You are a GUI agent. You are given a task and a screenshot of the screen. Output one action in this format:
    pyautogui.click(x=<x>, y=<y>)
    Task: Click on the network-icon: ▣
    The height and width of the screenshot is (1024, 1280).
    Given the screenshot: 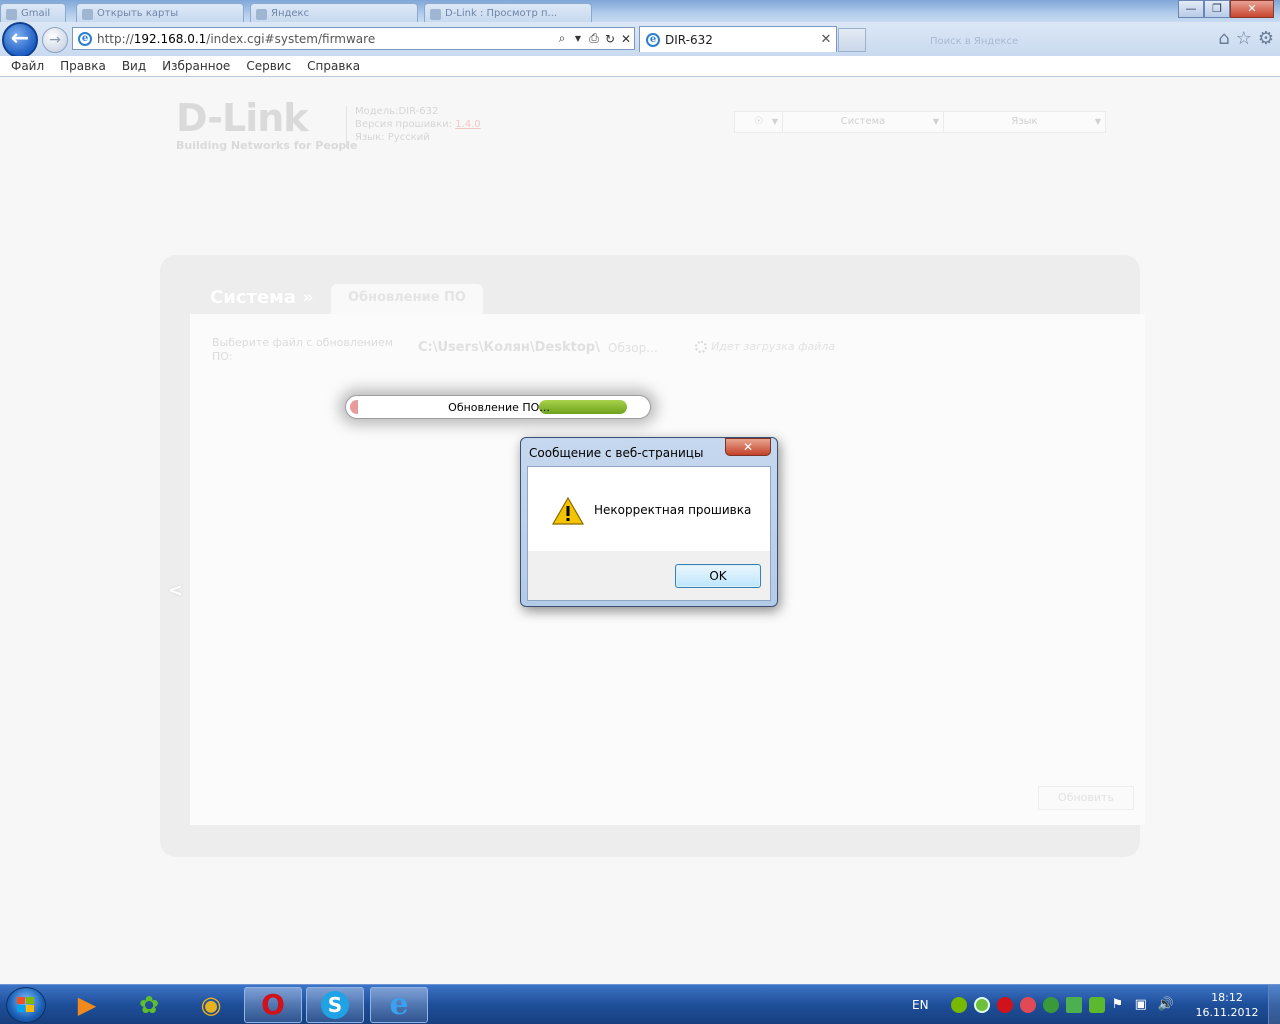 What is the action you would take?
    pyautogui.click(x=1143, y=1005)
    